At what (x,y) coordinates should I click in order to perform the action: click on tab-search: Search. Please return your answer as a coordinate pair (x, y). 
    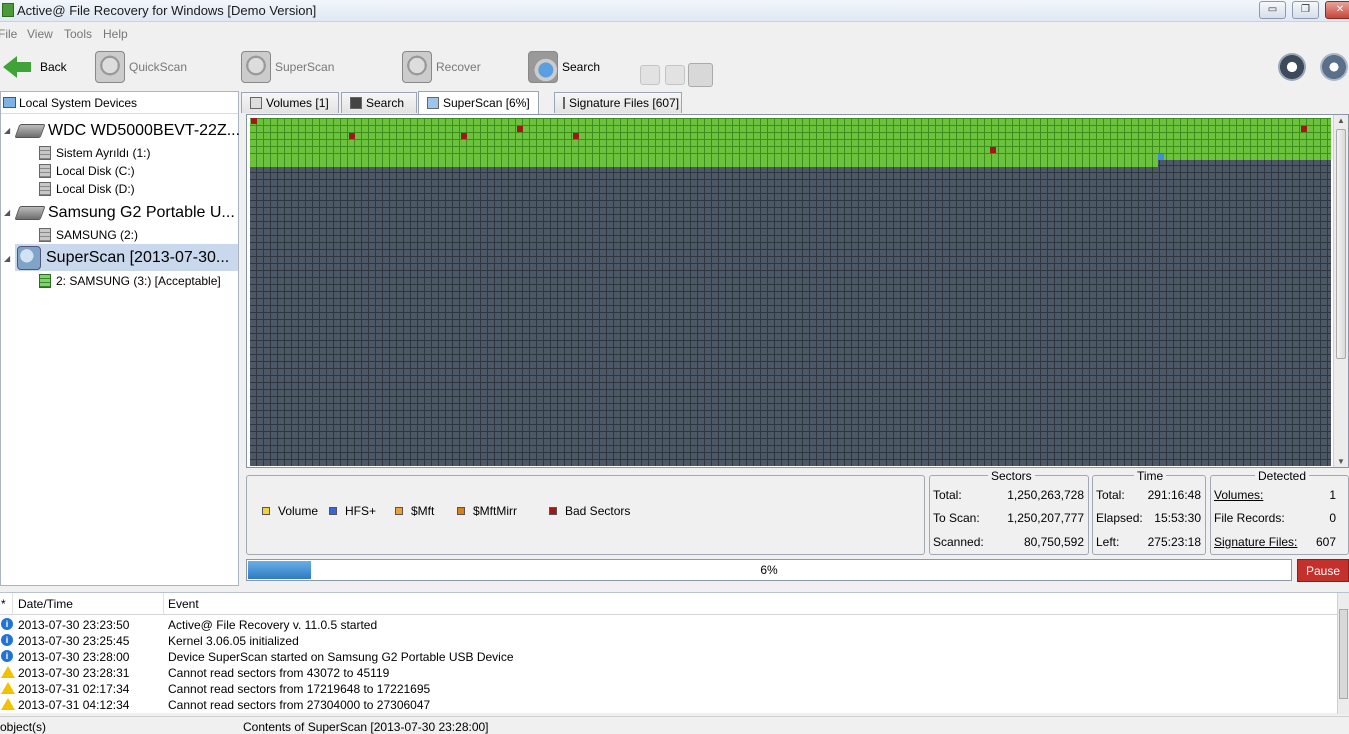
    Looking at the image, I should click on (379, 102).